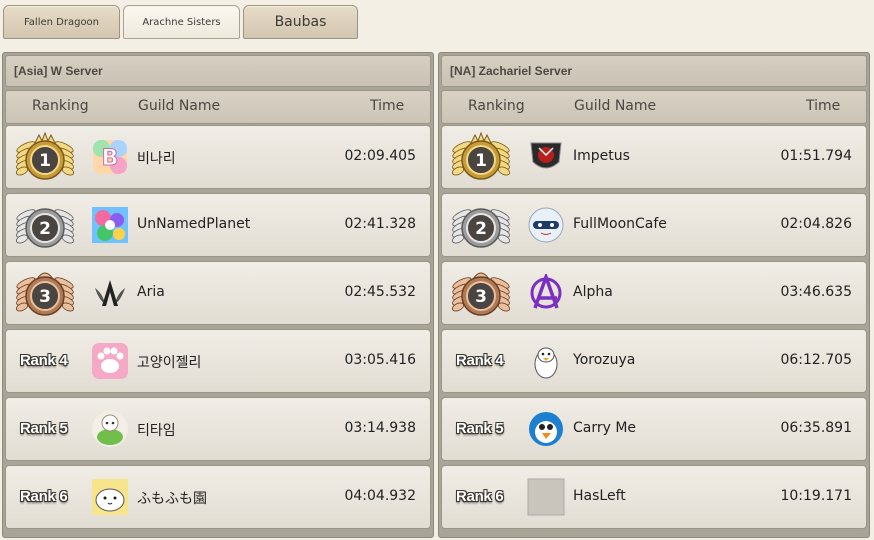 Image resolution: width=874 pixels, height=540 pixels. Describe the element at coordinates (218, 157) in the screenshot. I see `ranking-row: 1 B 비나리 02:09.405` at that location.